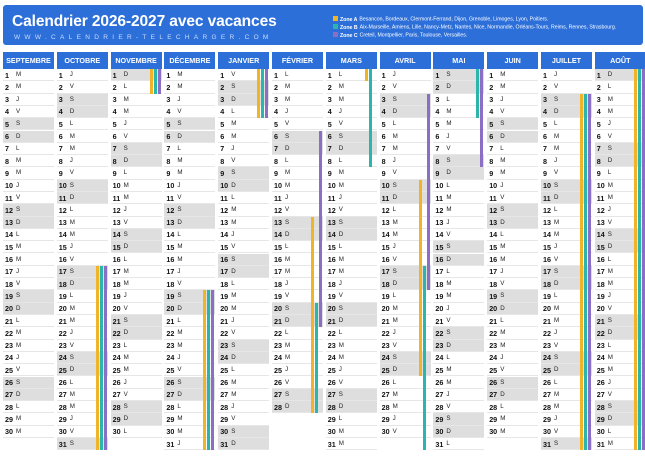  I want to click on holiday-bar-zone-b, so click(263, 94).